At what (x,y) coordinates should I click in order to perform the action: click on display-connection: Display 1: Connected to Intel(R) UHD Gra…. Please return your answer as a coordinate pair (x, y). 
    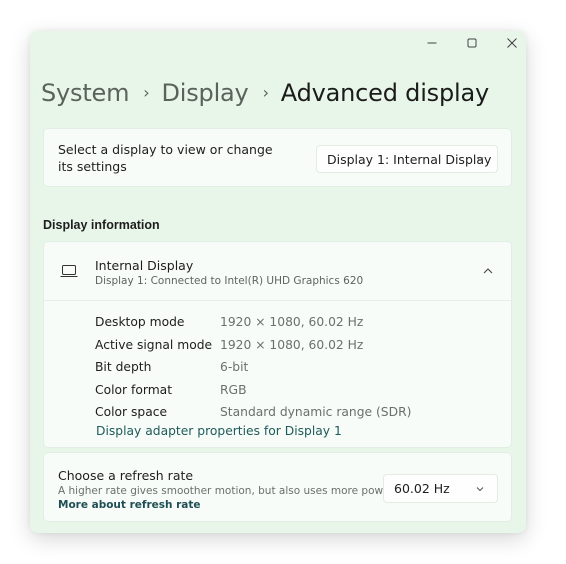
    Looking at the image, I should click on (229, 281).